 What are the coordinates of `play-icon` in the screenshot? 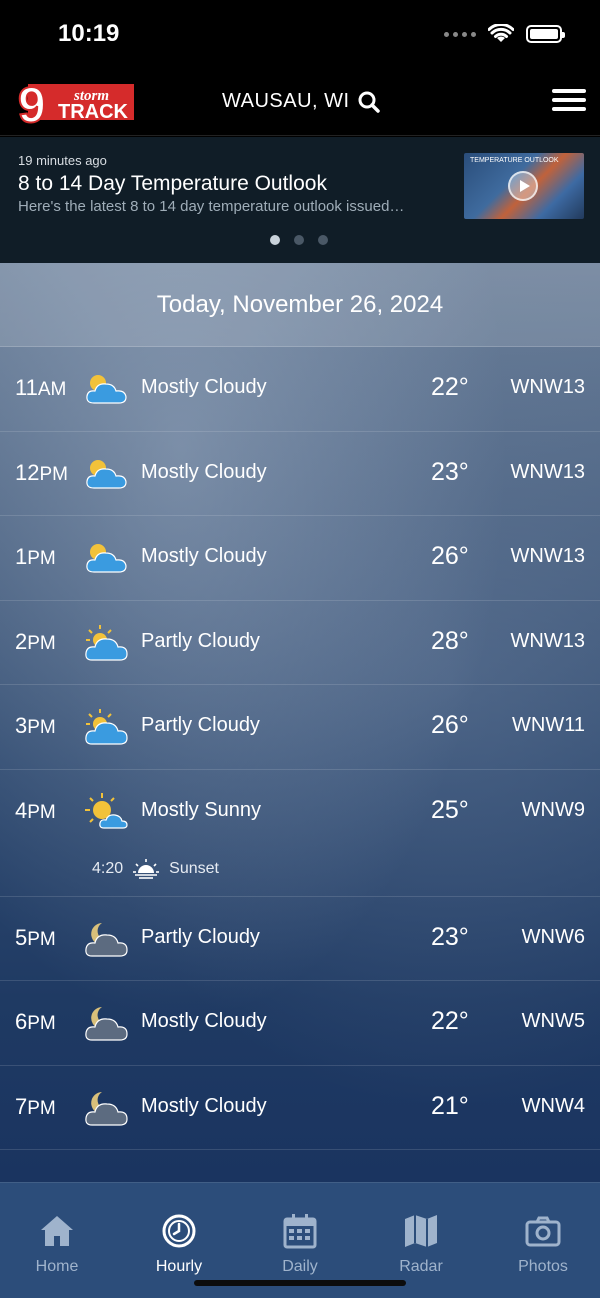 It's located at (523, 186).